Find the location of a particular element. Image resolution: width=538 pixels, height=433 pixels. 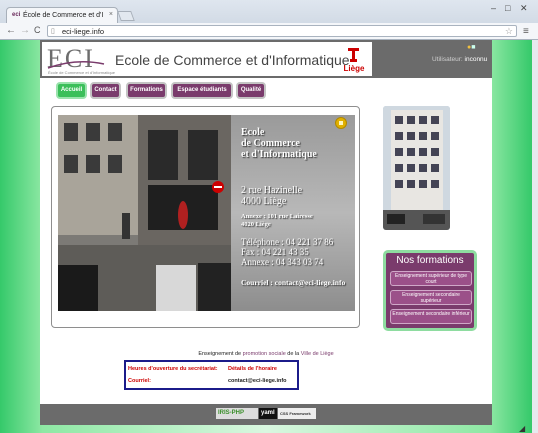

menu-item-accueil: Accueil is located at coordinates (71, 90).